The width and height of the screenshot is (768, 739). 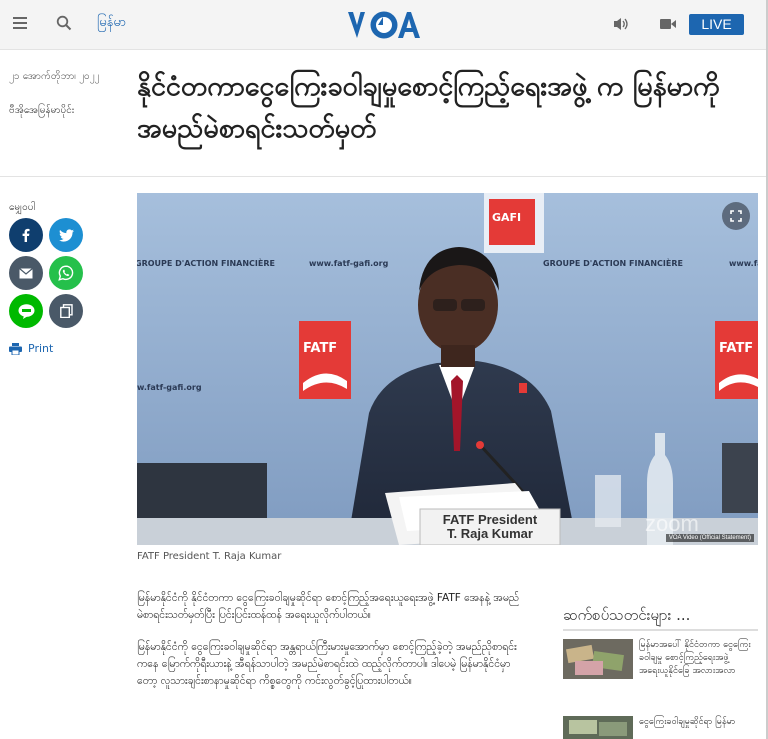 I want to click on related-item-text: ငွေကြေးခဝါချမှုဆိုင်ရာ မြန်မာ, so click(x=687, y=722).